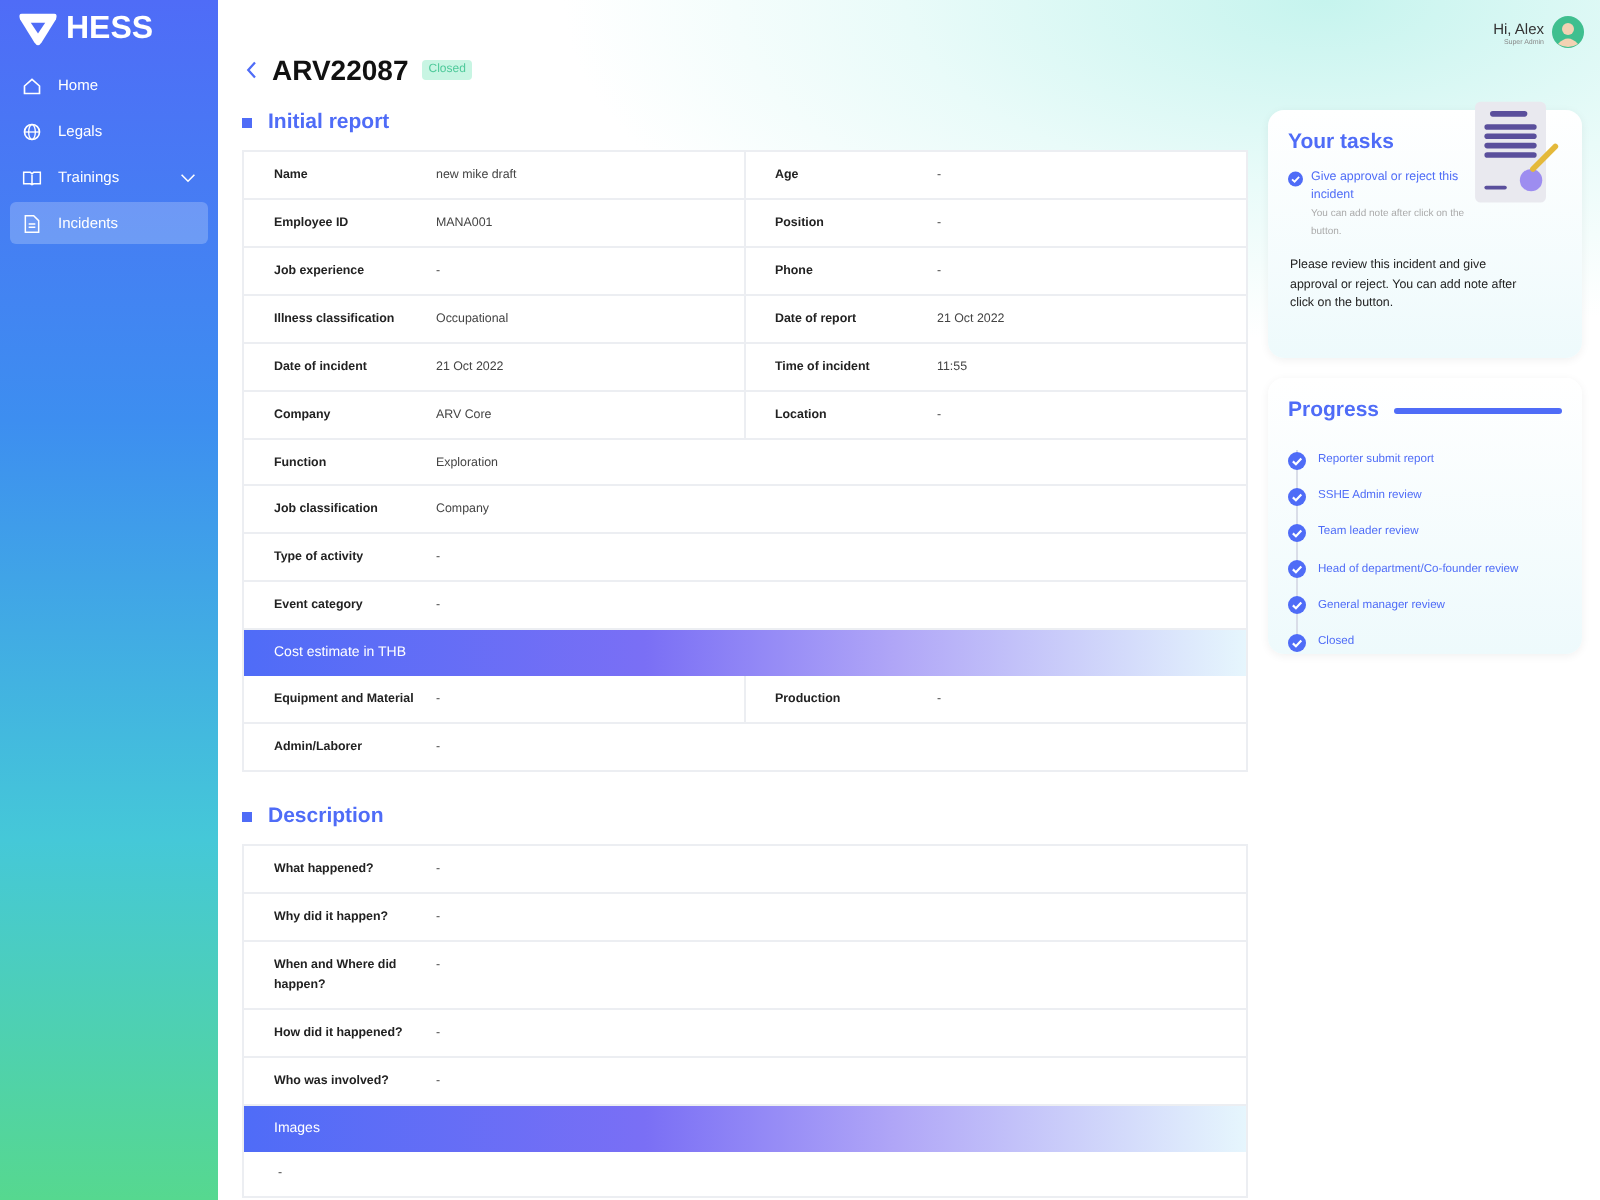 Image resolution: width=1600 pixels, height=1200 pixels. What do you see at coordinates (32, 85) in the screenshot?
I see `home-icon` at bounding box center [32, 85].